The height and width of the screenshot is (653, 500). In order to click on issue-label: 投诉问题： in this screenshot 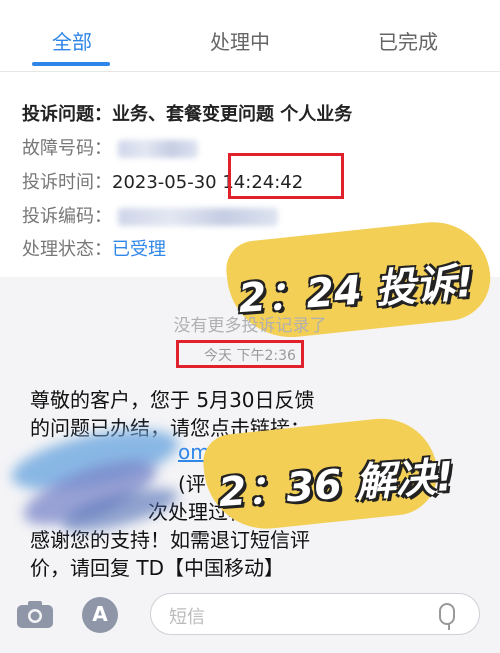, I will do `click(67, 114)`.